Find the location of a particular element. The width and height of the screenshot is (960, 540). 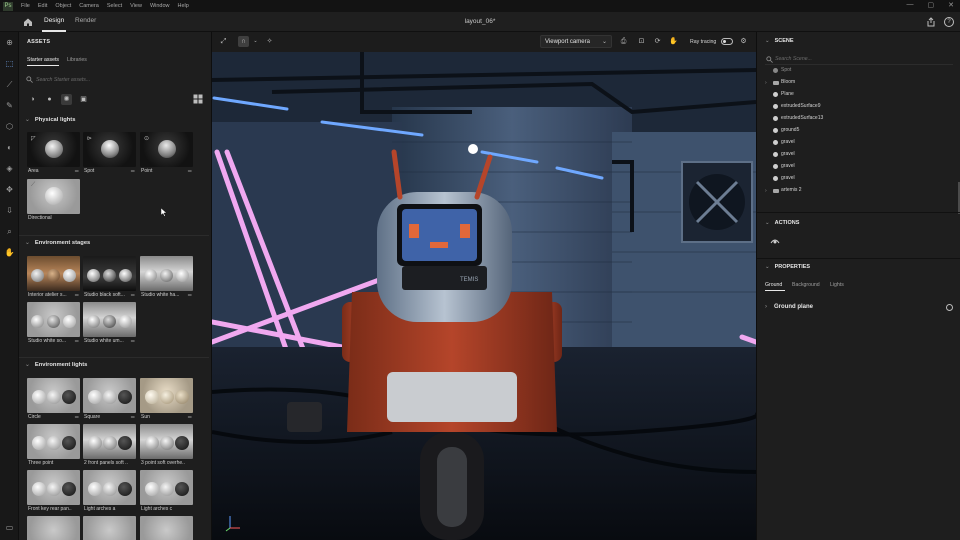

magic-wand-icon: ⟋ is located at coordinates (9, 84).